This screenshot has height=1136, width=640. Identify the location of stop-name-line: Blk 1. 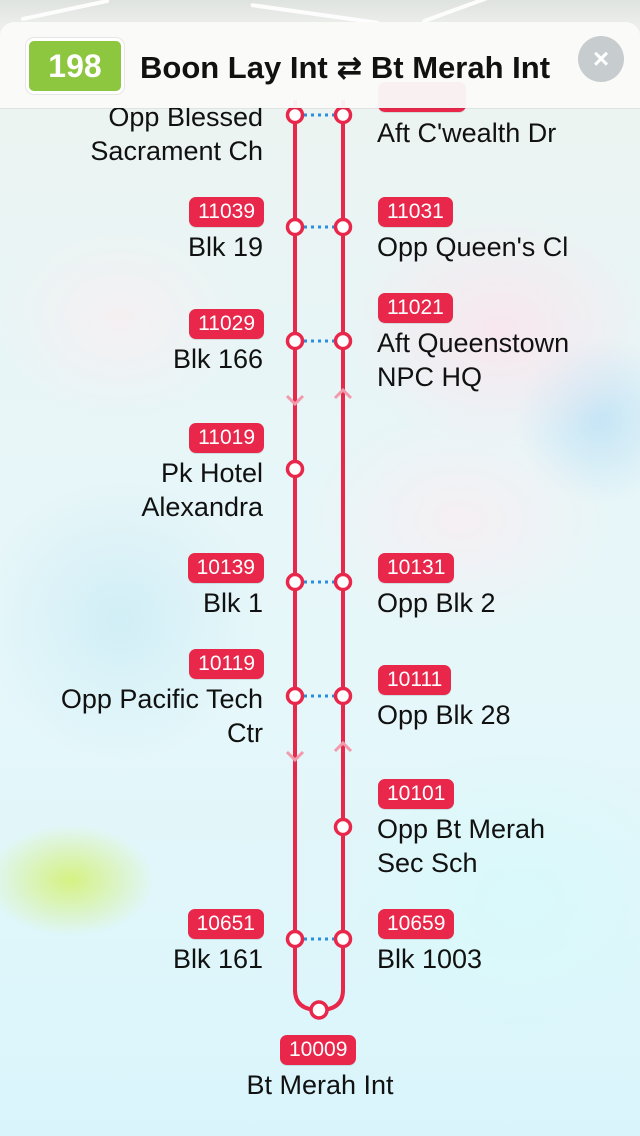
(232, 603).